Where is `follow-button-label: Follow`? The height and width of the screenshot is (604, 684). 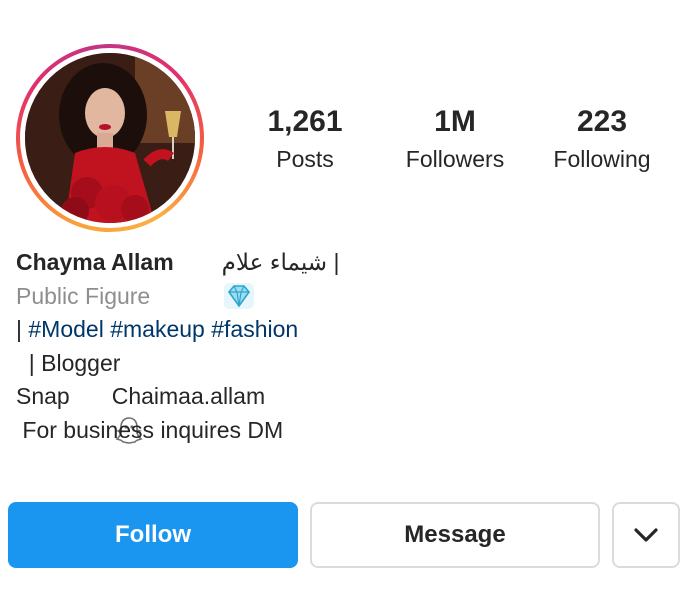
follow-button-label: Follow is located at coordinates (153, 534).